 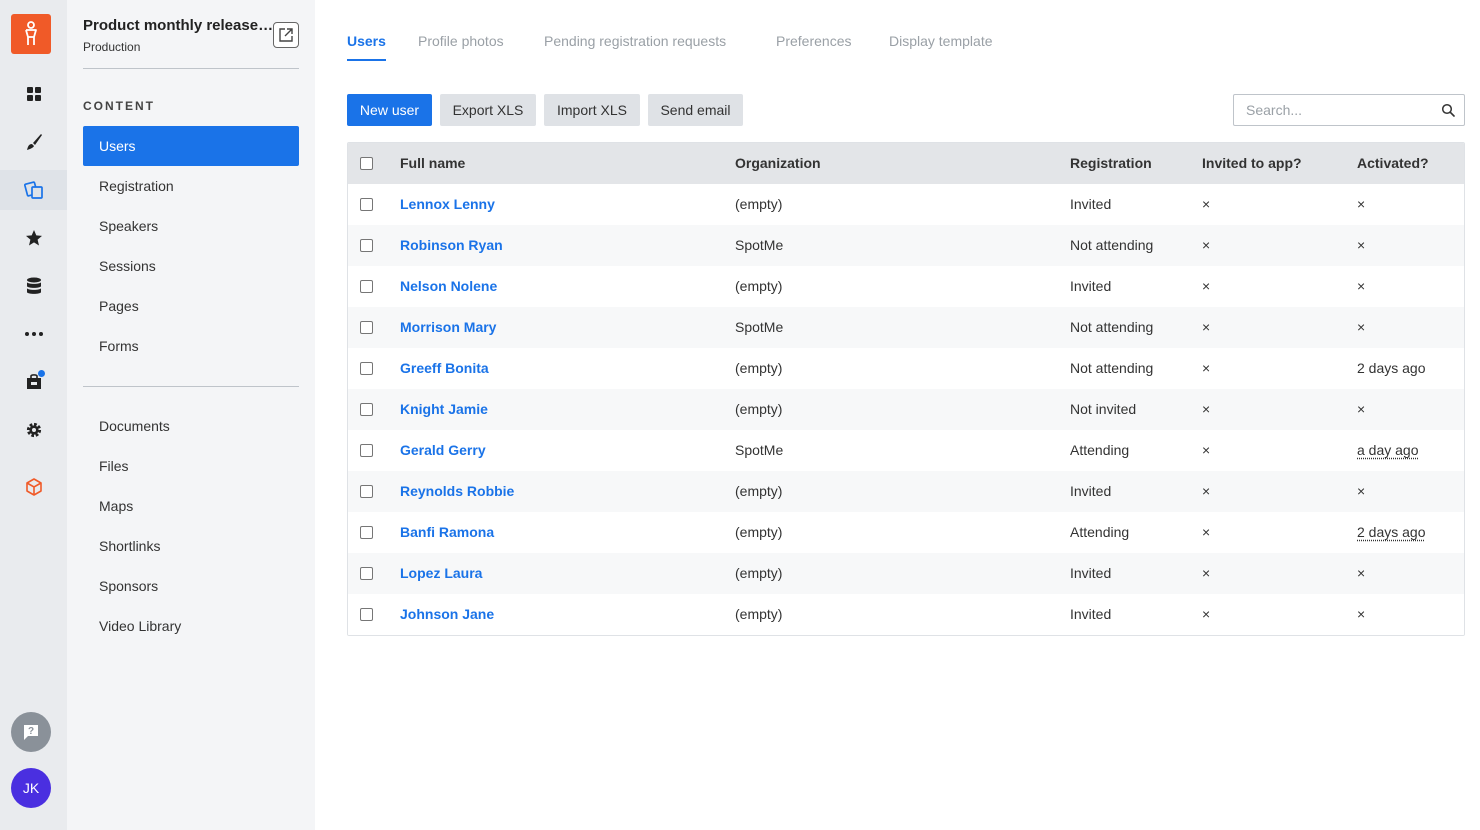 I want to click on sidebar-item-sessions: Sessions, so click(x=191, y=266).